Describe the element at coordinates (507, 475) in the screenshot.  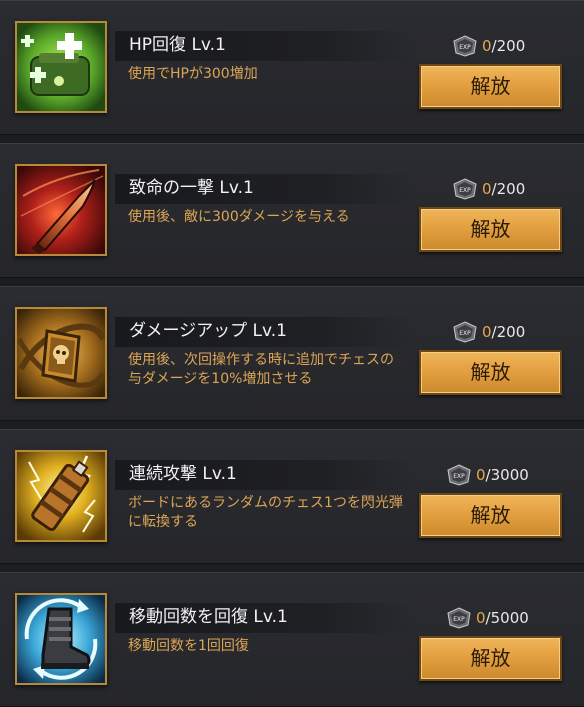
I see `exp-required: /3000` at that location.